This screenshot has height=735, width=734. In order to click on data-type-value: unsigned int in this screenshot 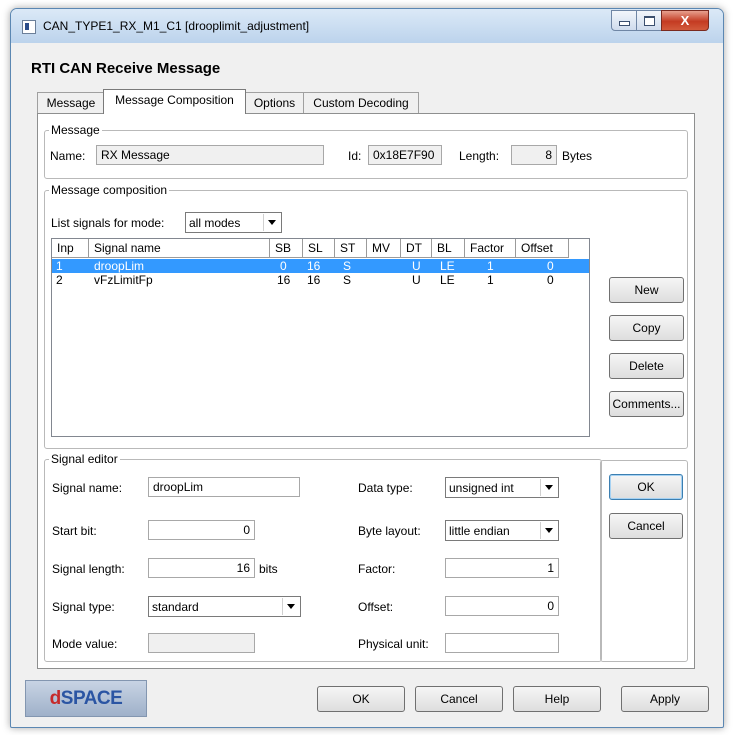, I will do `click(481, 488)`.